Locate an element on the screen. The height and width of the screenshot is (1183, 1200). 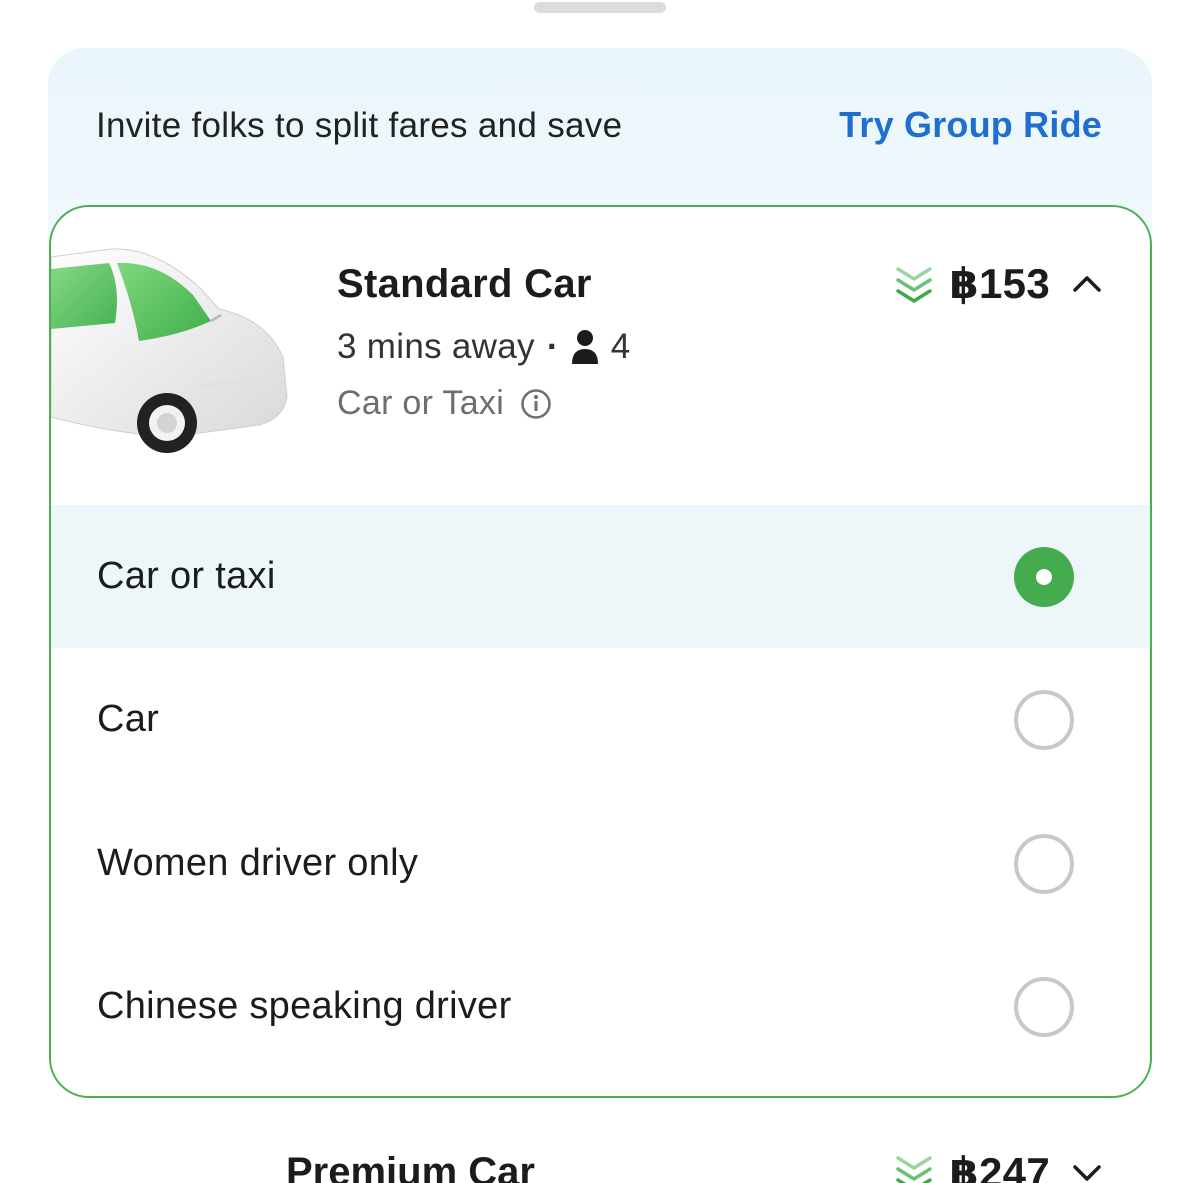
ride-price: ฿153 is located at coordinates (999, 283).